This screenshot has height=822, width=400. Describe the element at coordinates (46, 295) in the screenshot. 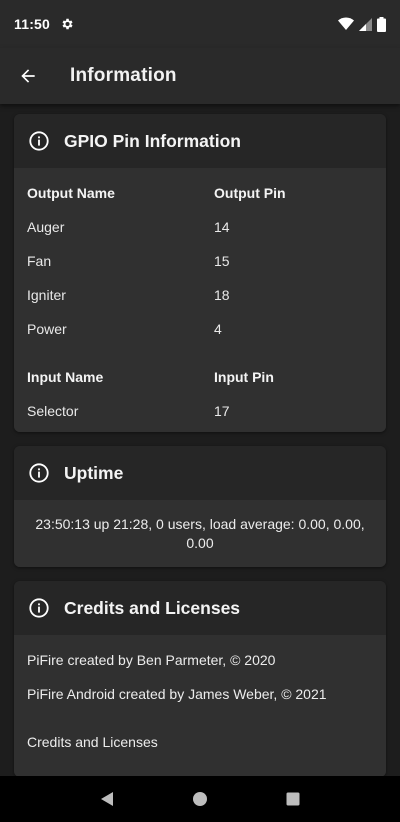

I see `output-name: Igniter` at that location.